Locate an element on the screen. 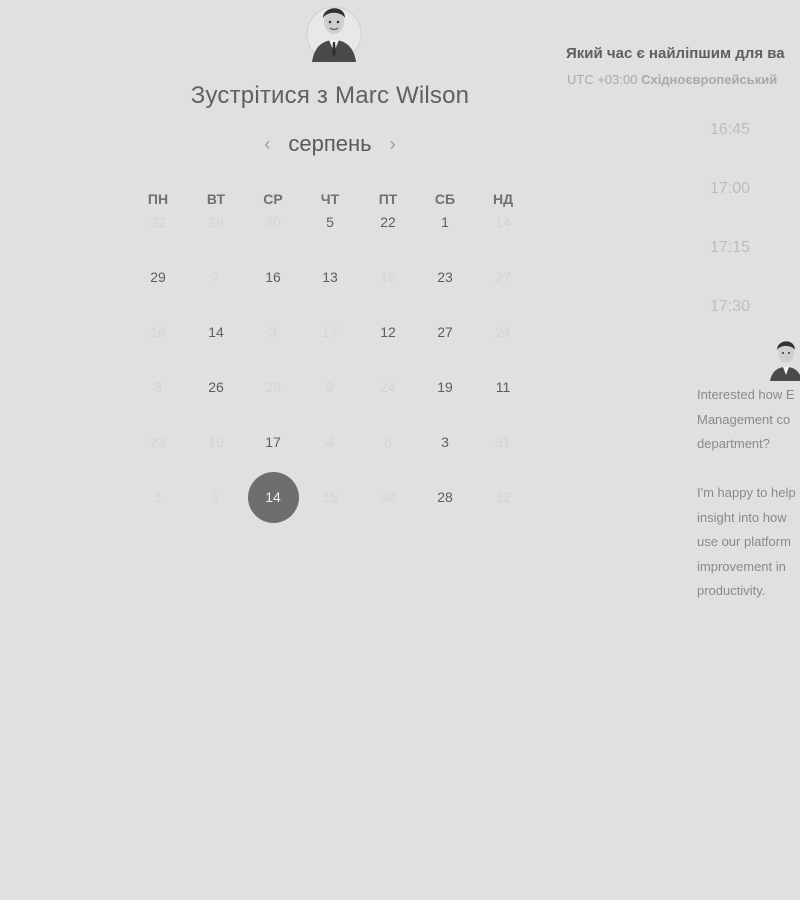 This screenshot has height=900, width=800. timezone-name: Східноєвропейський is located at coordinates (709, 79).